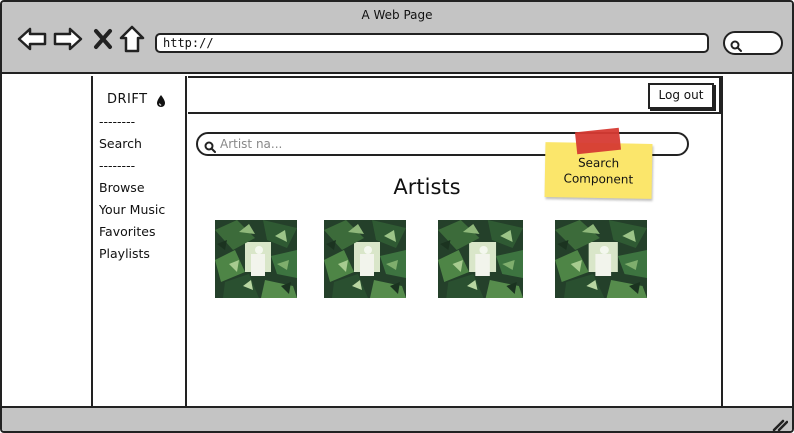  What do you see at coordinates (46, 239) in the screenshot?
I see `page-left-margin` at bounding box center [46, 239].